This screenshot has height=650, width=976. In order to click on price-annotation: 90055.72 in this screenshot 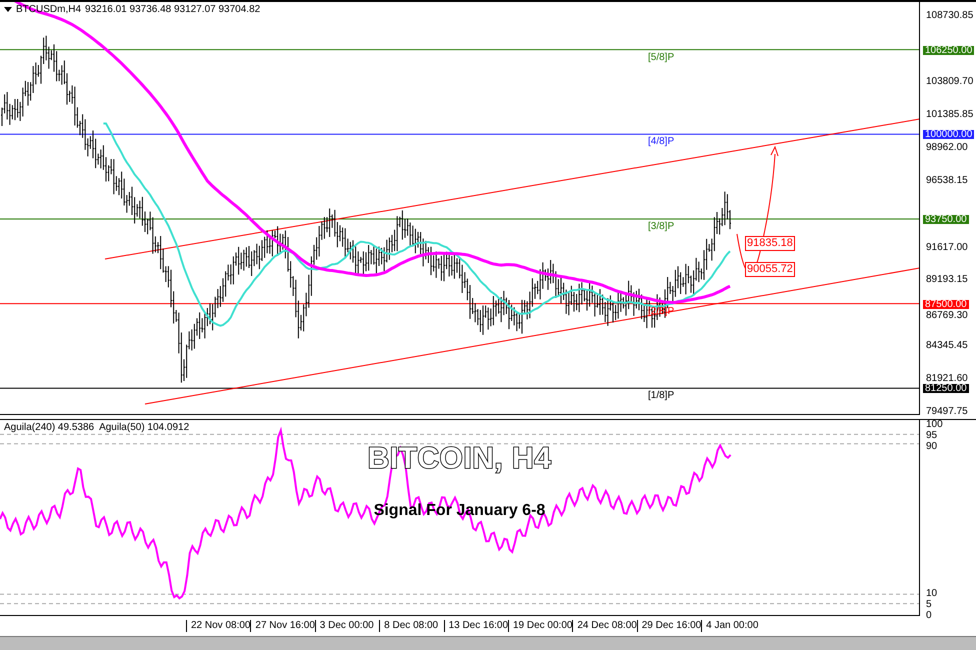, I will do `click(770, 269)`.